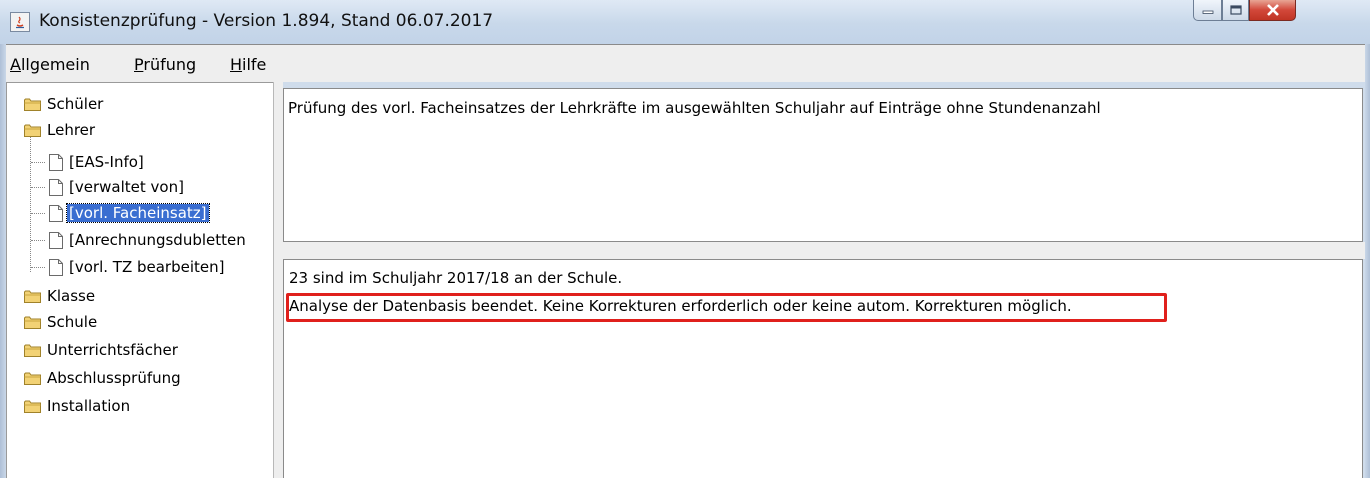  Describe the element at coordinates (685, 63) in the screenshot. I see `menu-bar: Allgemein Prüfung Hilfe` at that location.